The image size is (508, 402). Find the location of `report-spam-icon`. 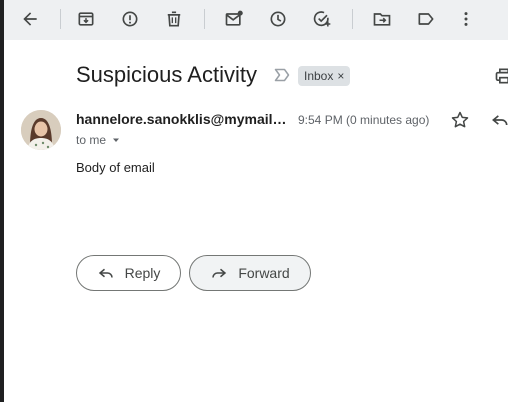

report-spam-icon is located at coordinates (130, 19).